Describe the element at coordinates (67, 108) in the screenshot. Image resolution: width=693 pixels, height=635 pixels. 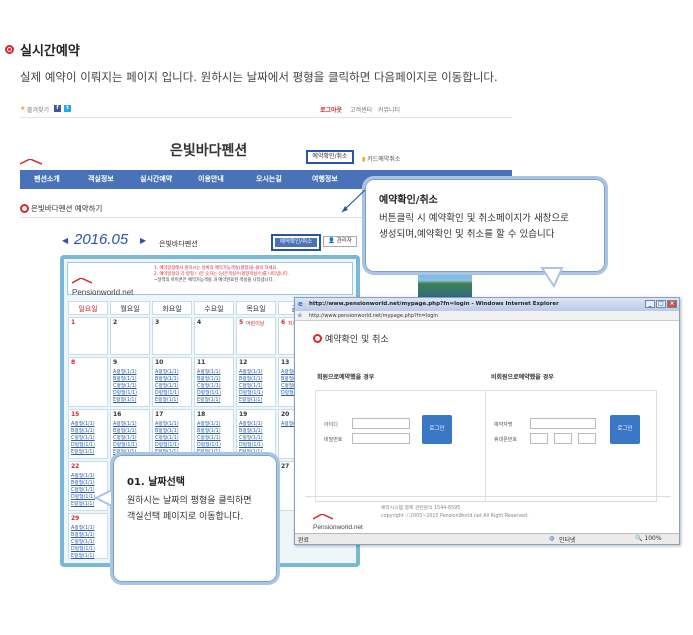
I see `twitter-icon: t` at that location.